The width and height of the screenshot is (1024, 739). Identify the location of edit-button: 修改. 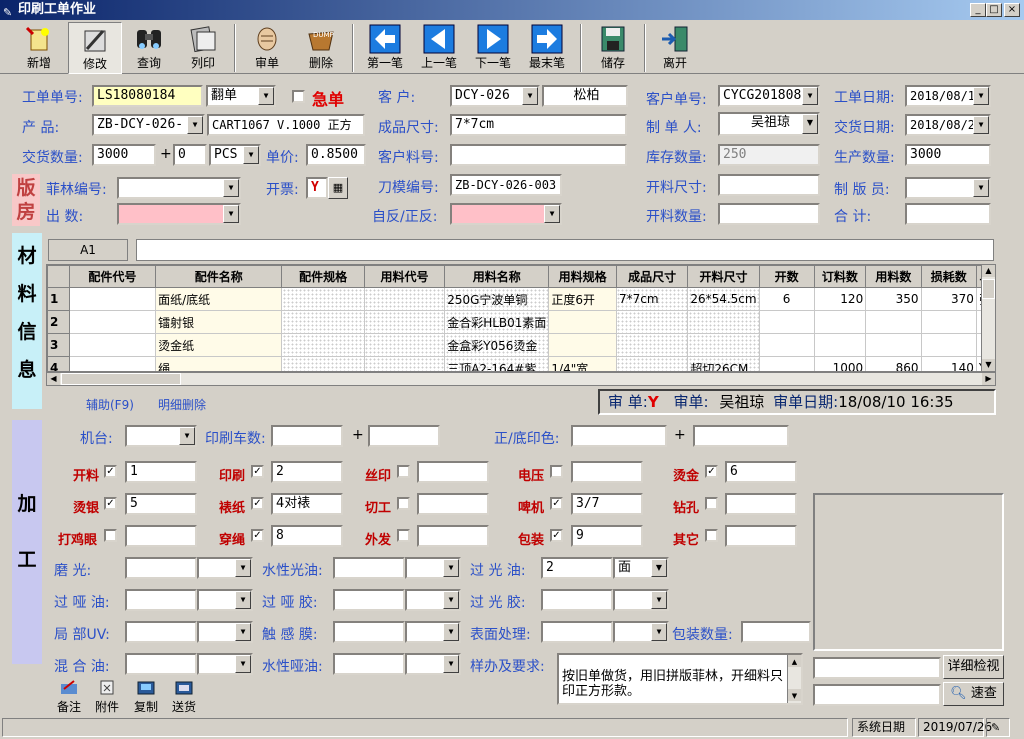
(95, 48).